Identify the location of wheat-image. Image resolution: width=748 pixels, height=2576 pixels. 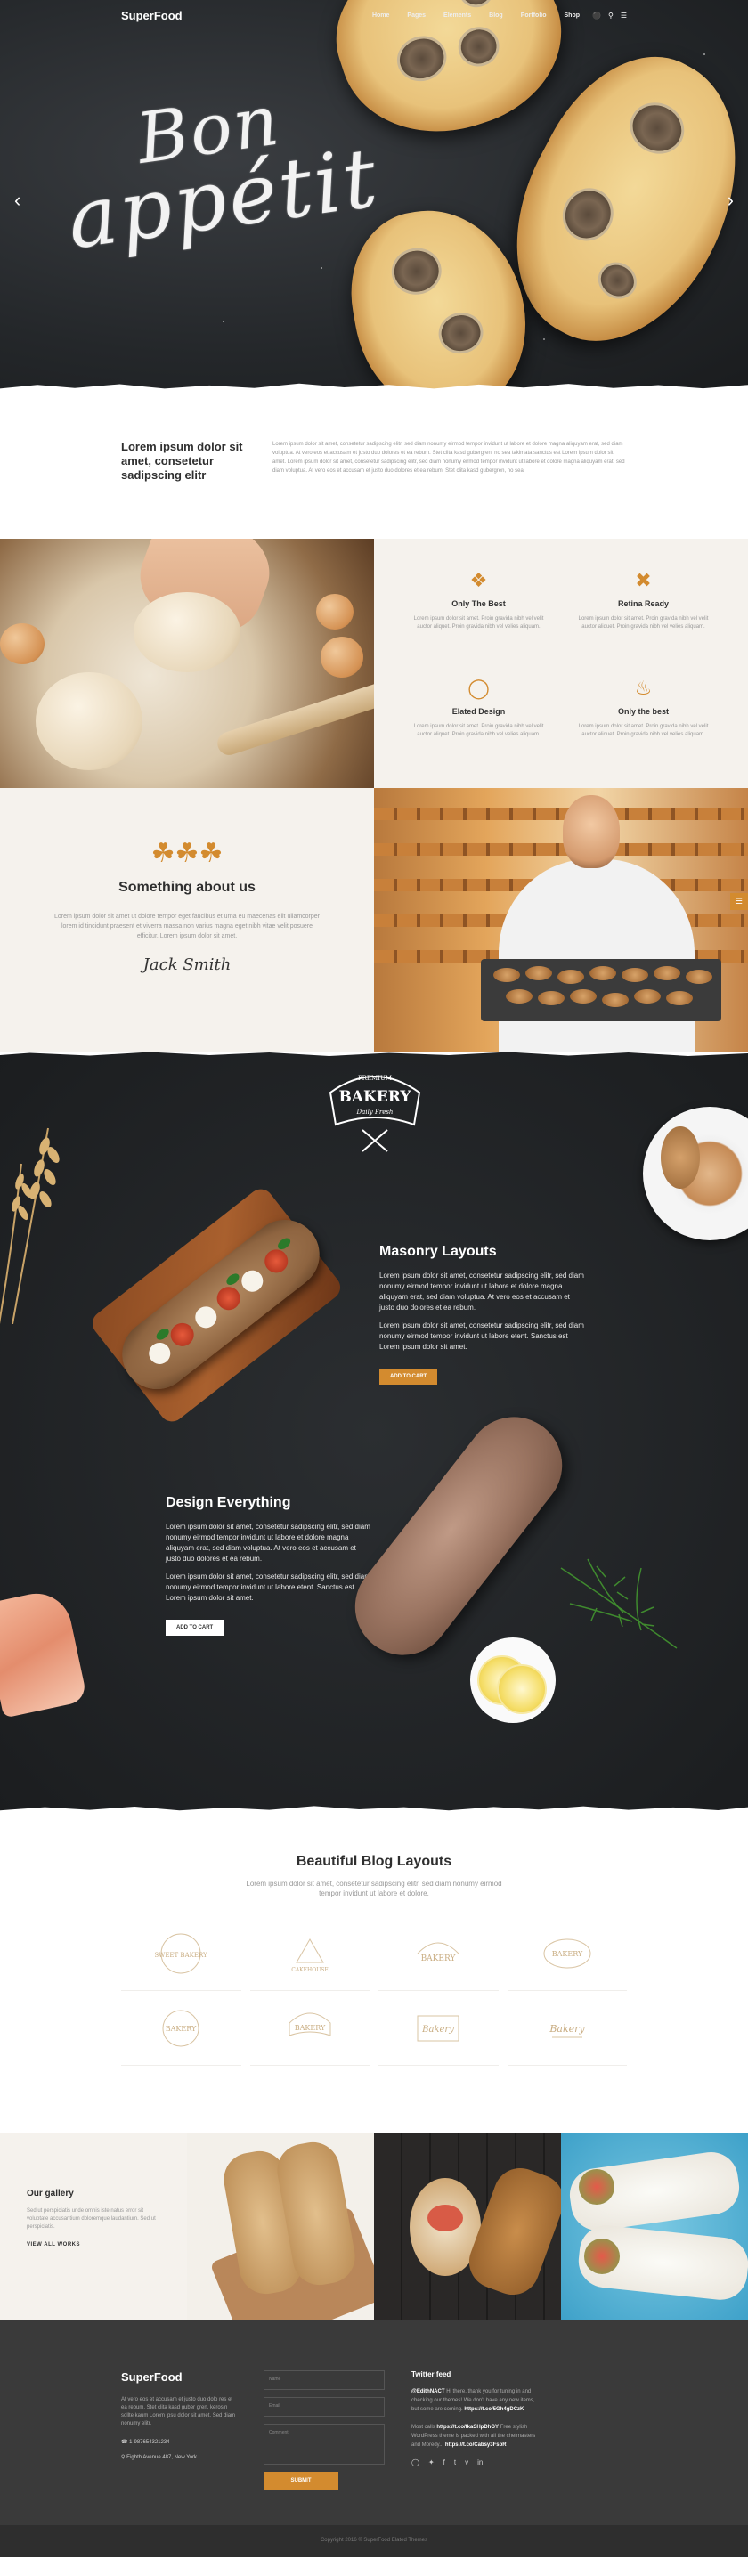
(30, 1225).